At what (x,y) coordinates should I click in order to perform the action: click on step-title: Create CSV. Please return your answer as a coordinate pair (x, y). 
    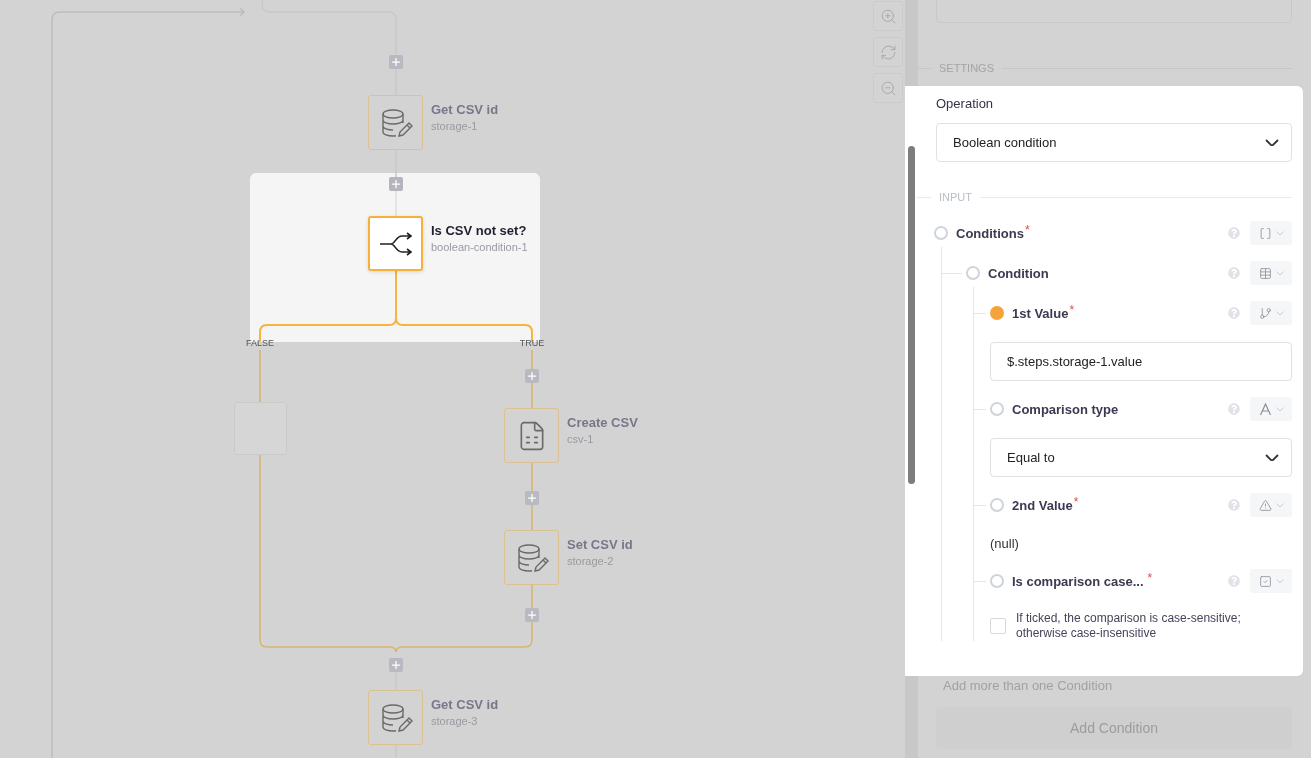
    Looking at the image, I should click on (602, 422).